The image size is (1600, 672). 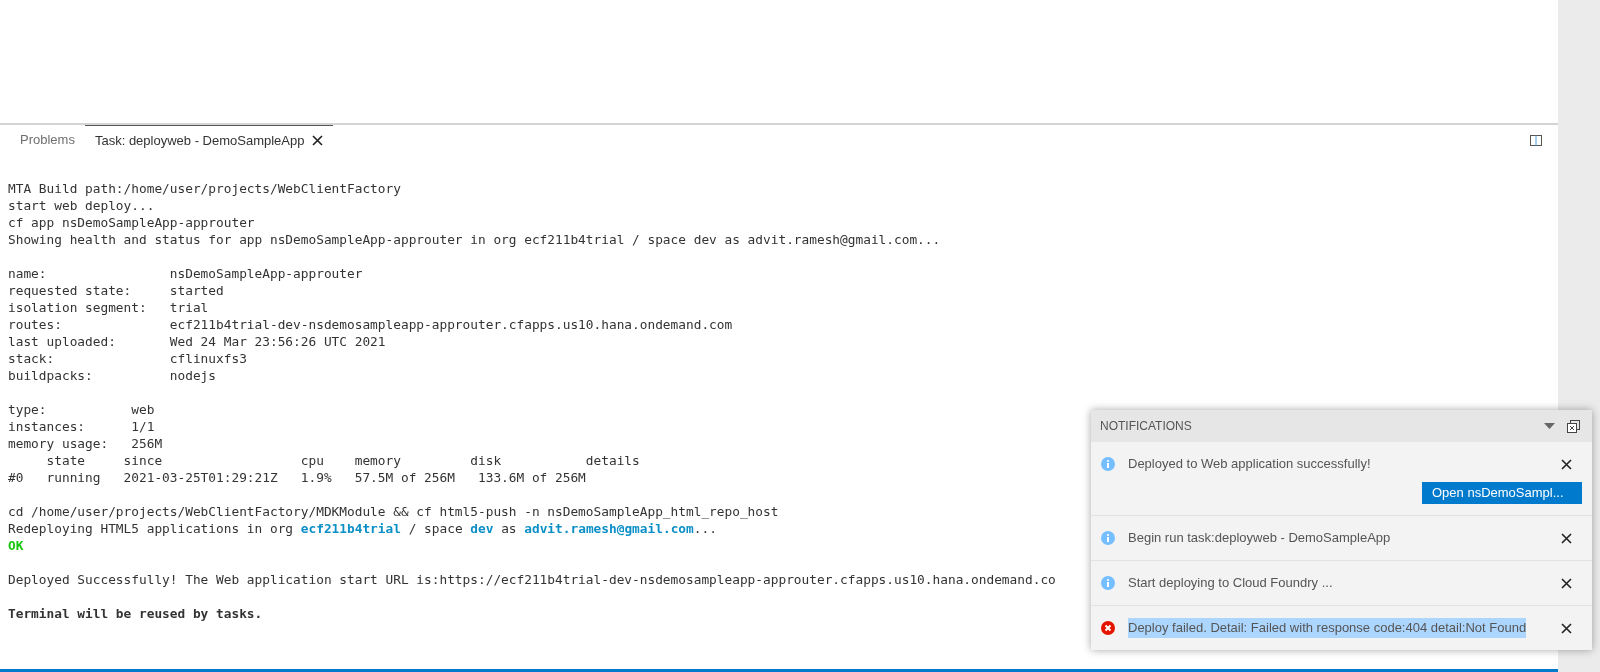 I want to click on terminal-line: instances: 1/1, so click(x=81, y=426).